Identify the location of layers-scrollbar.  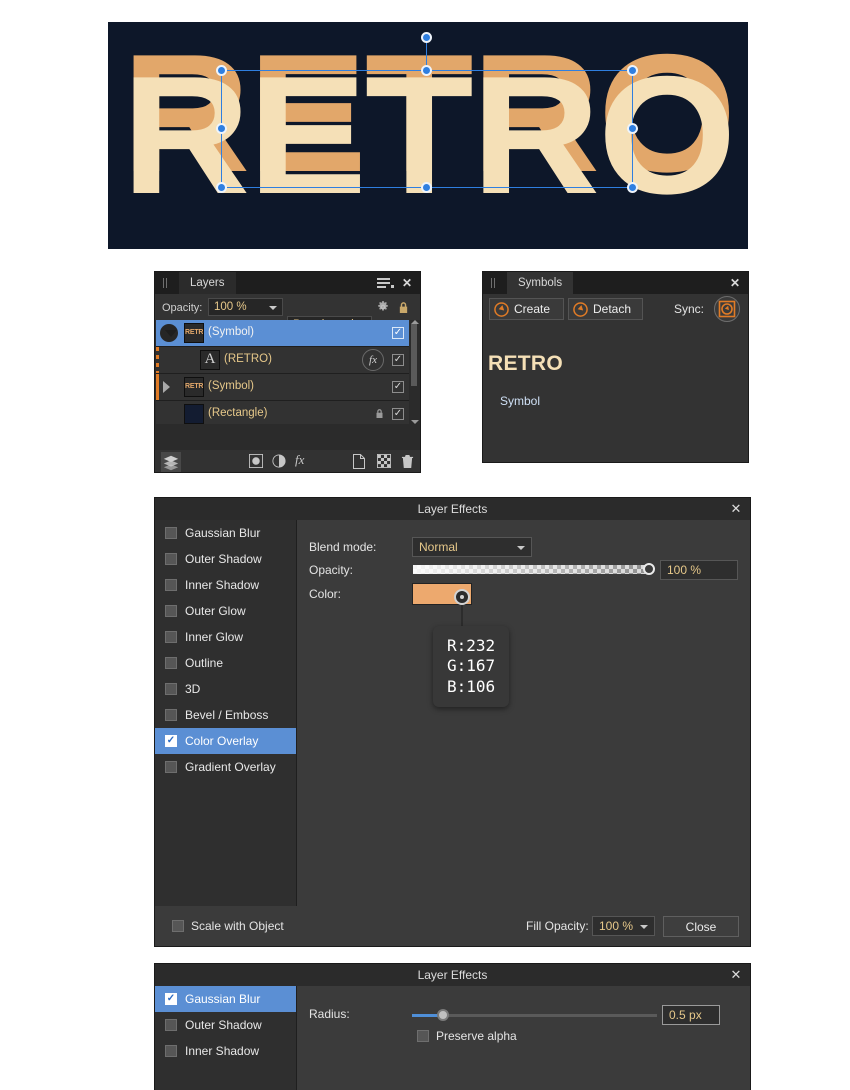
(414, 372).